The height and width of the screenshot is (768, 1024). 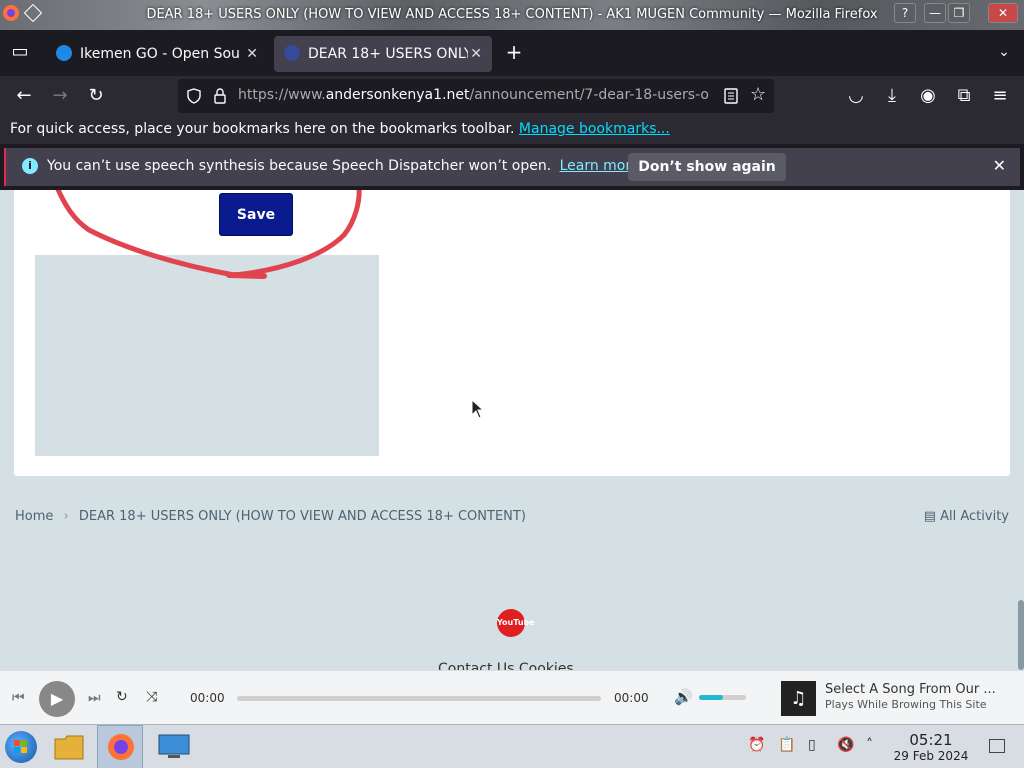 I want to click on all-activity-label: All Activity, so click(x=974, y=516).